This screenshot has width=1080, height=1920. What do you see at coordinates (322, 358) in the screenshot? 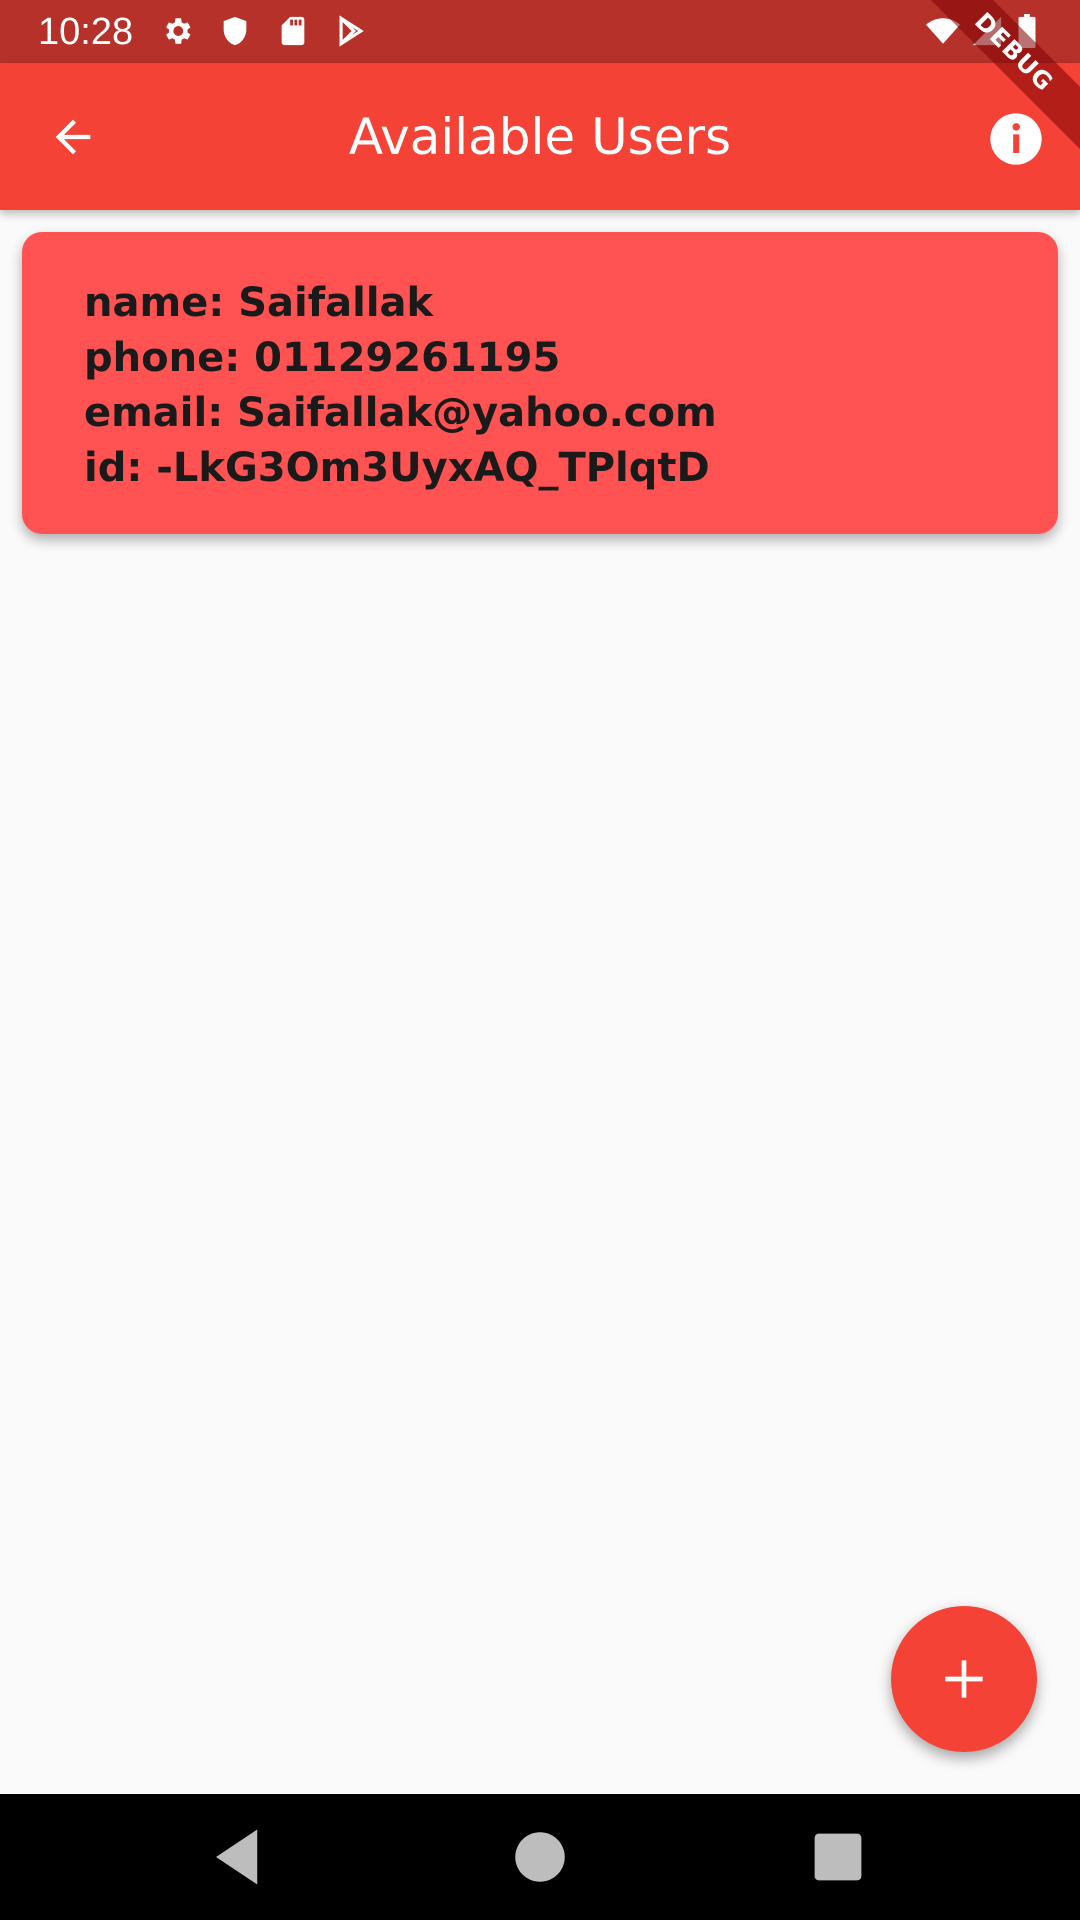
I see `user-phone-line: phone: 01129261195` at bounding box center [322, 358].